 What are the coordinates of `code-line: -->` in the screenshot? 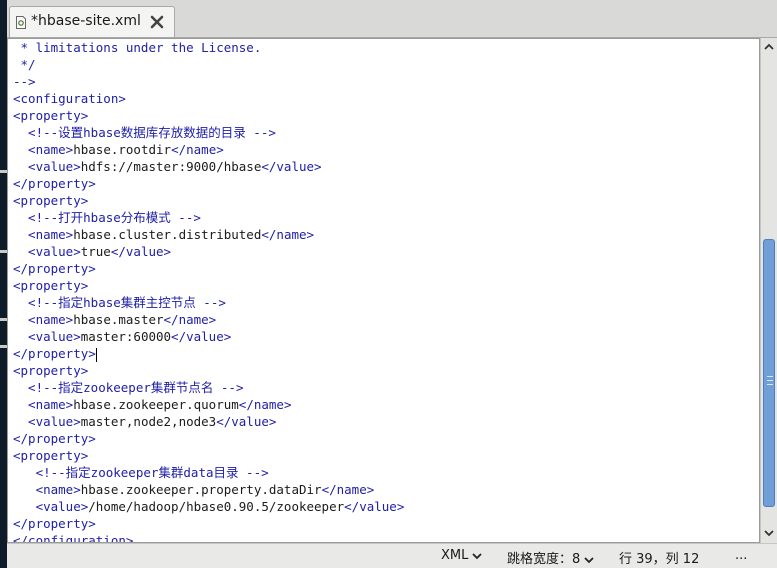 It's located at (208, 81).